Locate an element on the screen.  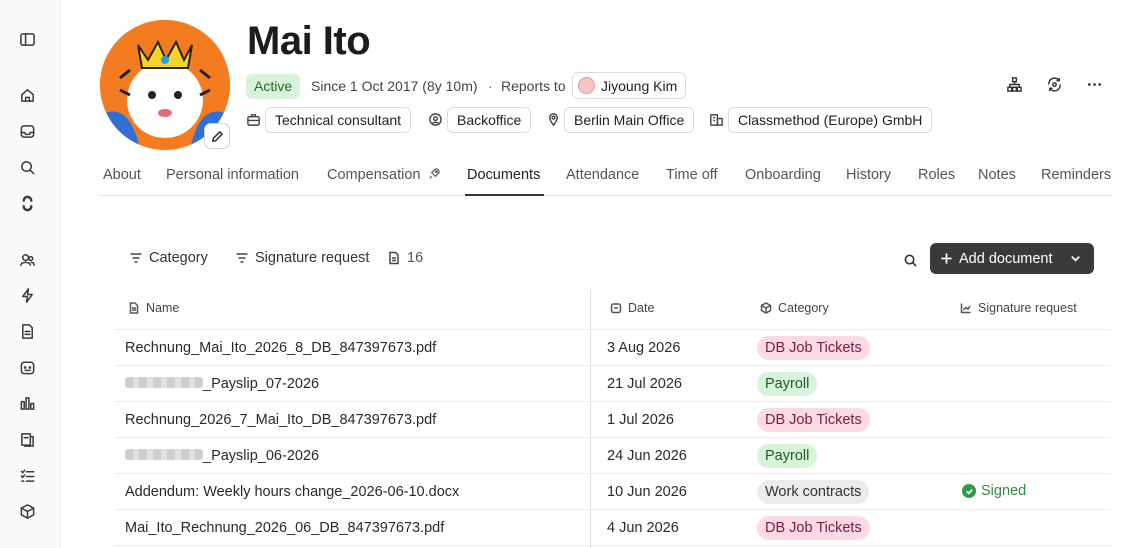
table-header: Name Date Category Signature request is located at coordinates (613, 310).